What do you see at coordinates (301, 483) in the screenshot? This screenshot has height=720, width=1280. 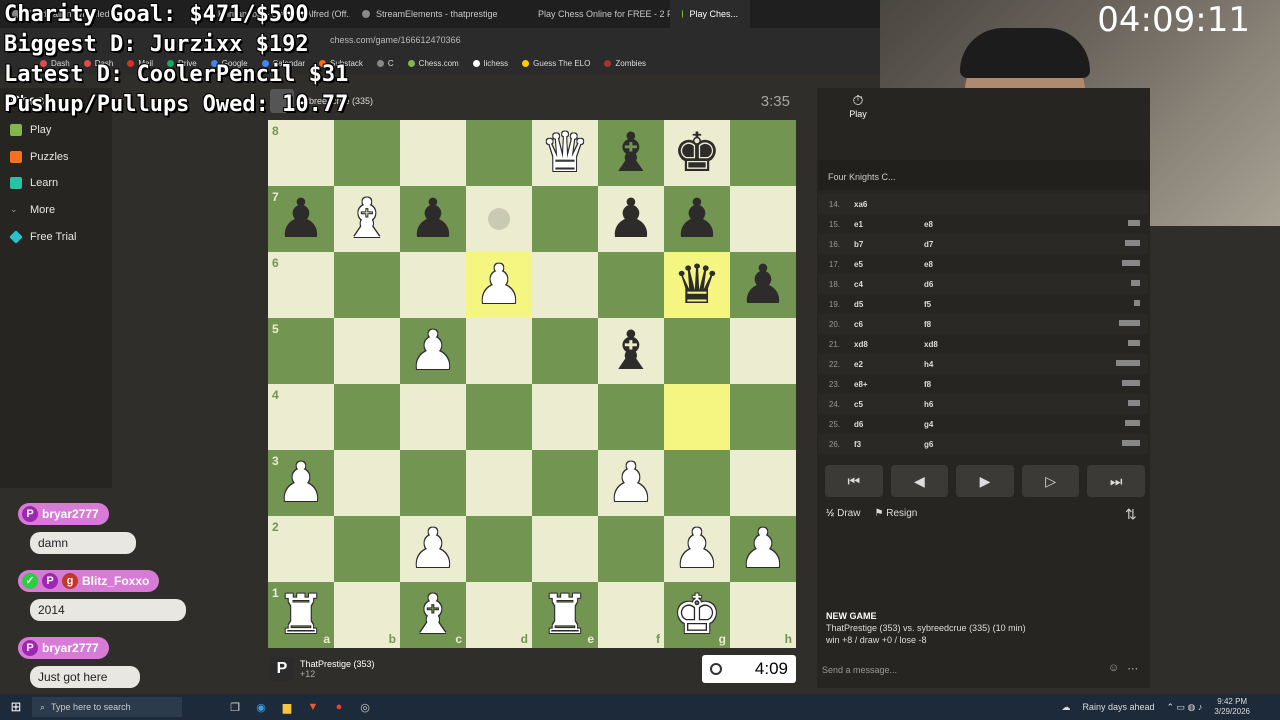 I see `square-a3: 3 ♟` at bounding box center [301, 483].